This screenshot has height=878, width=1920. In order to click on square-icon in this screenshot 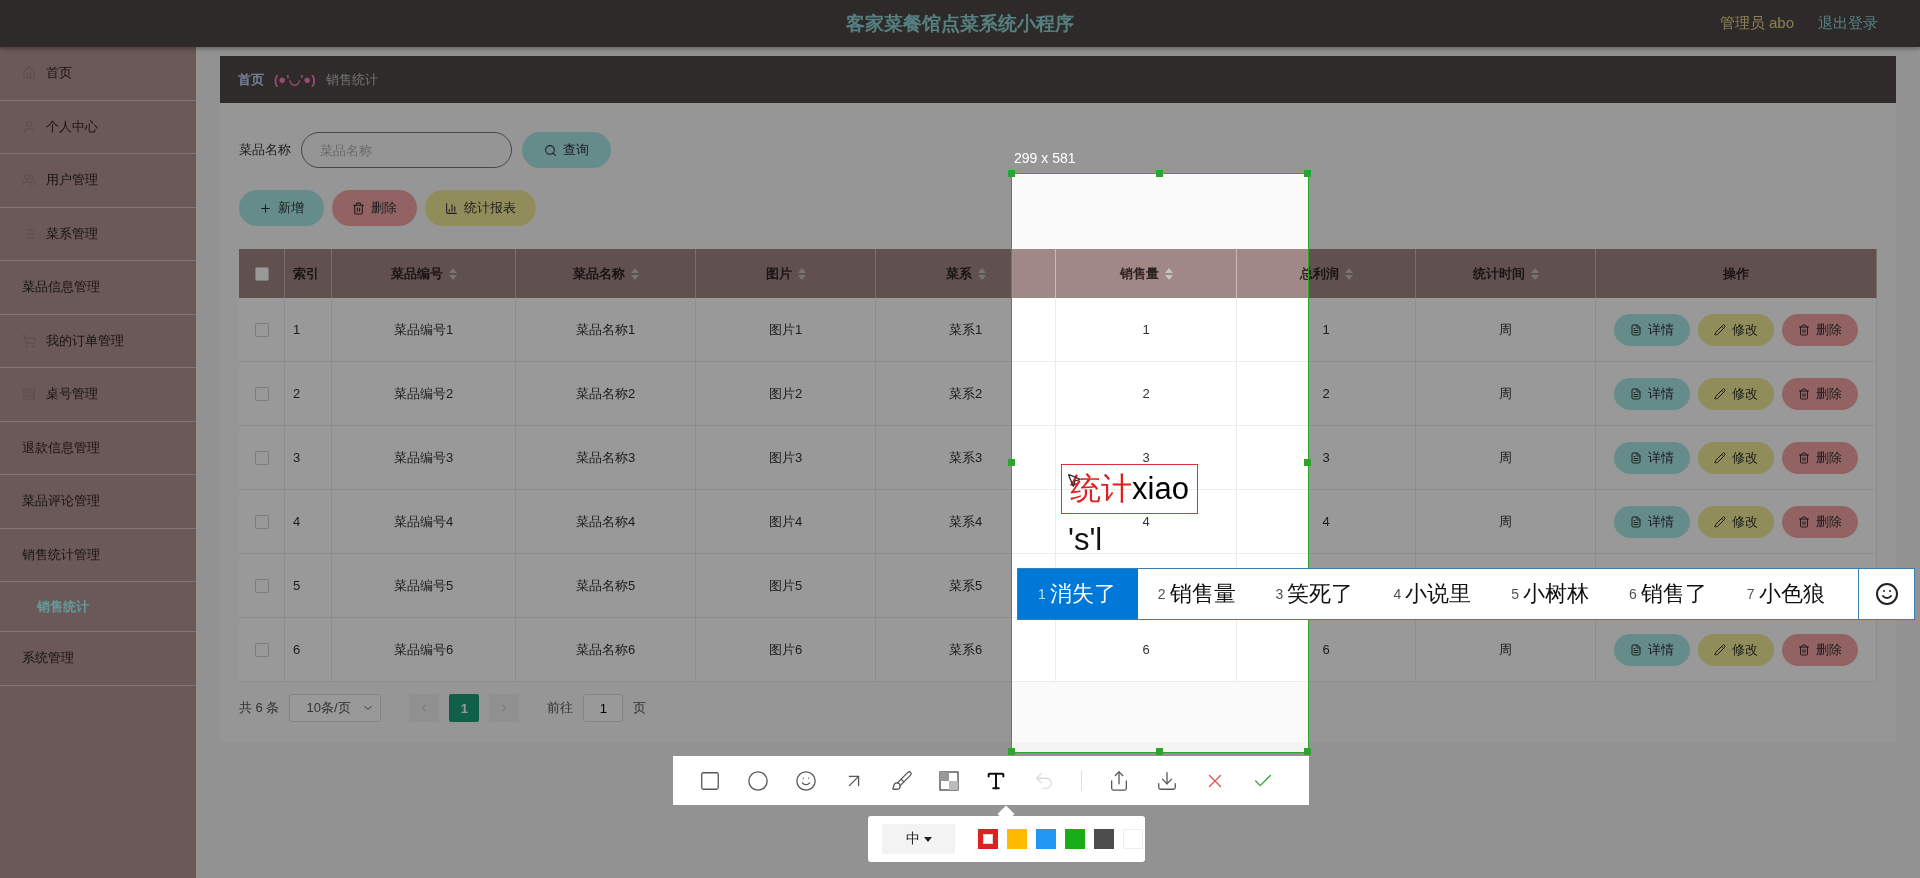, I will do `click(710, 780)`.